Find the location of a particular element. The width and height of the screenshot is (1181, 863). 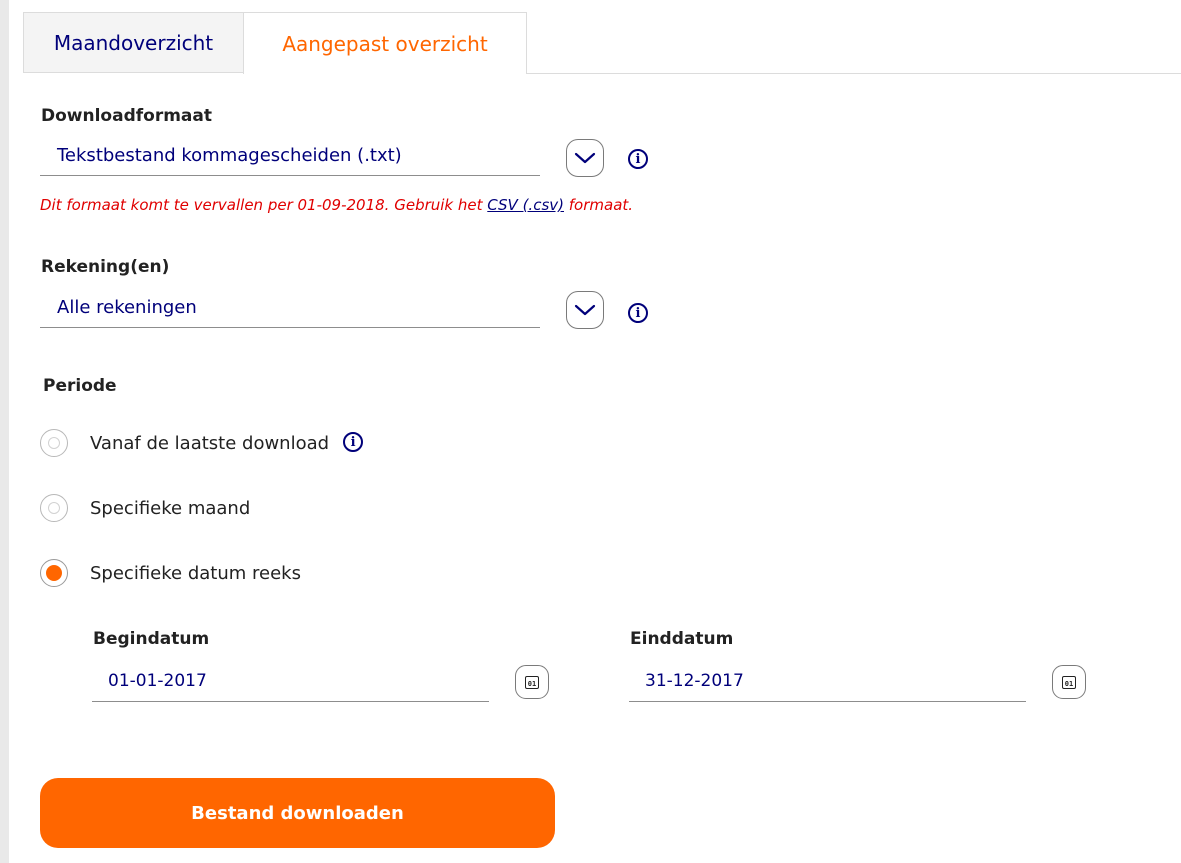

start-date-calendar-button: 01 is located at coordinates (532, 682).